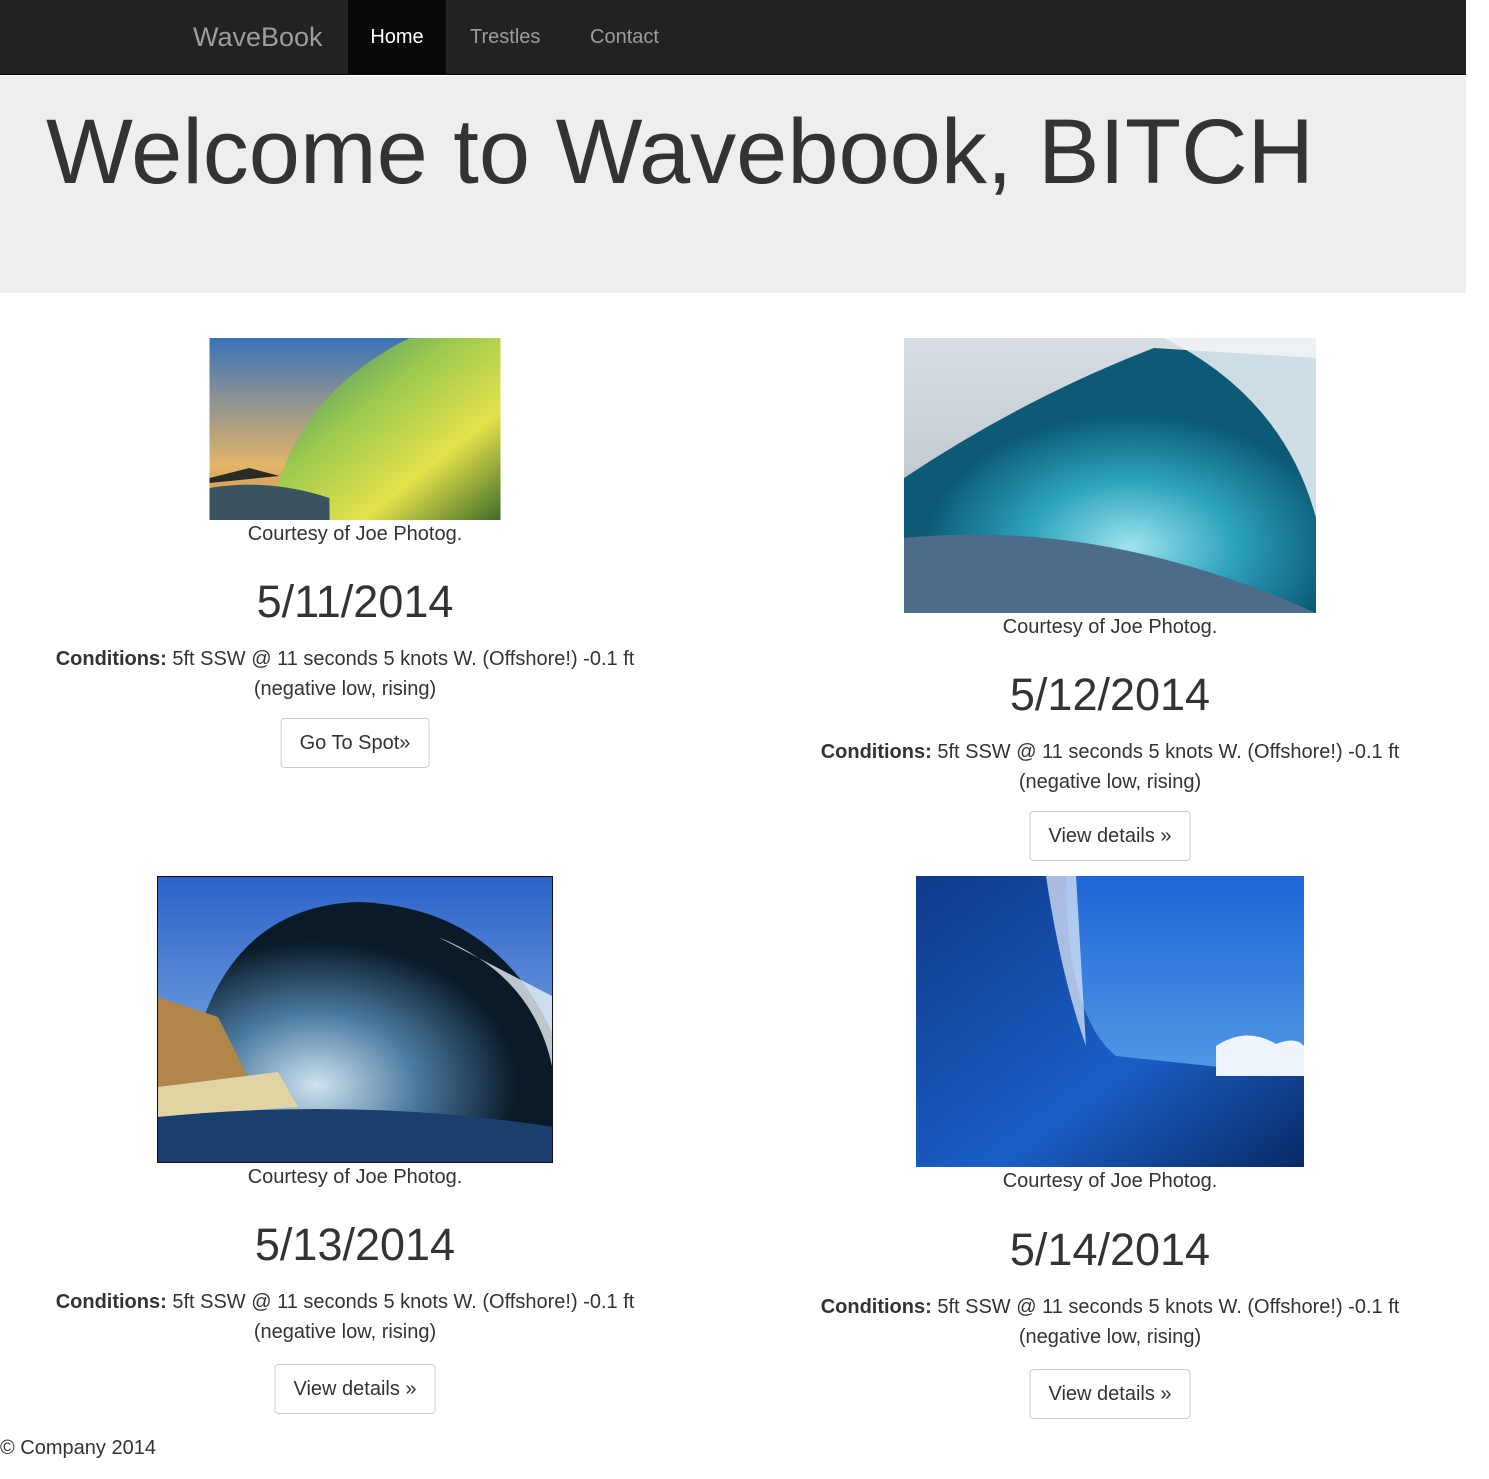  Describe the element at coordinates (355, 601) in the screenshot. I see `forecast-date: 5/11/2014` at that location.